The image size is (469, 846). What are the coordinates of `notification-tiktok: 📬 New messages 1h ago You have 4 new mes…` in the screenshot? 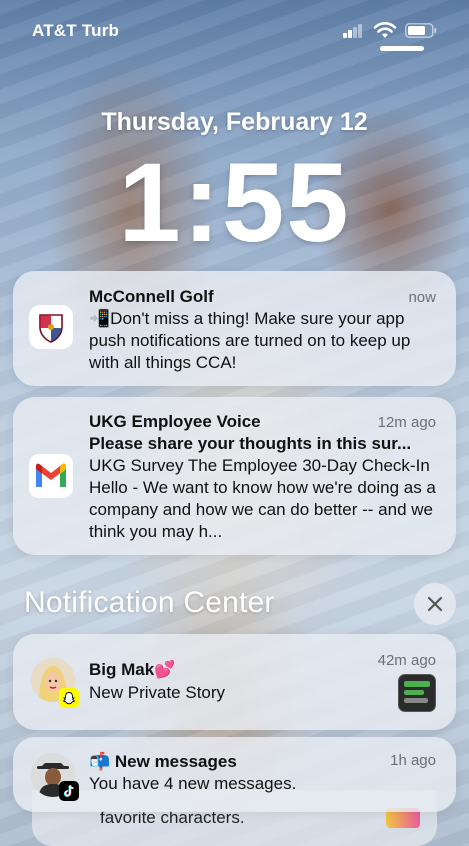 It's located at (234, 774).